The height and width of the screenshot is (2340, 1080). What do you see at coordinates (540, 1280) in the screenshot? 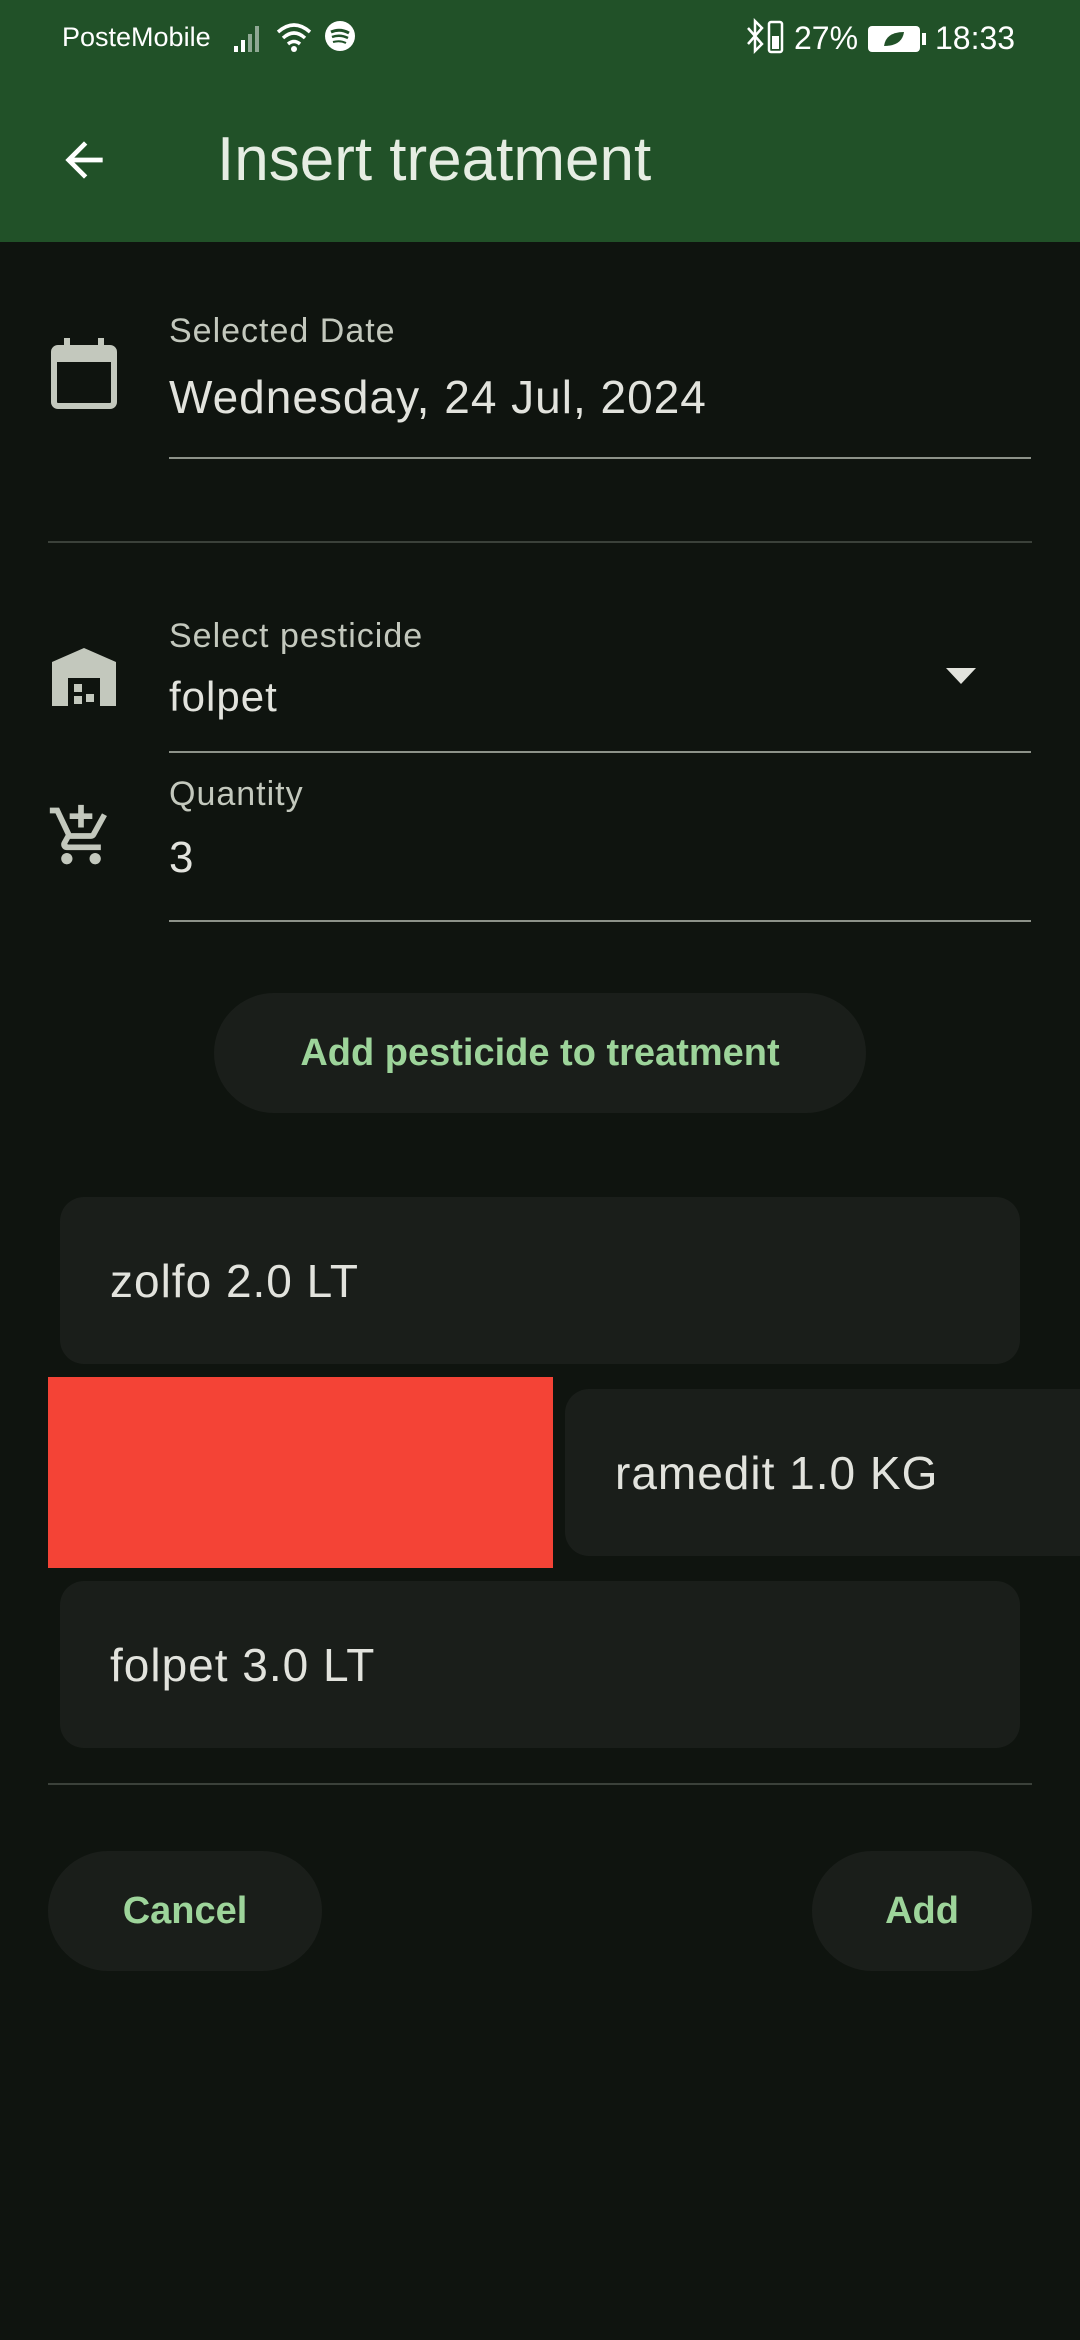
I see `list-item: zolfo 2.0 LT` at bounding box center [540, 1280].